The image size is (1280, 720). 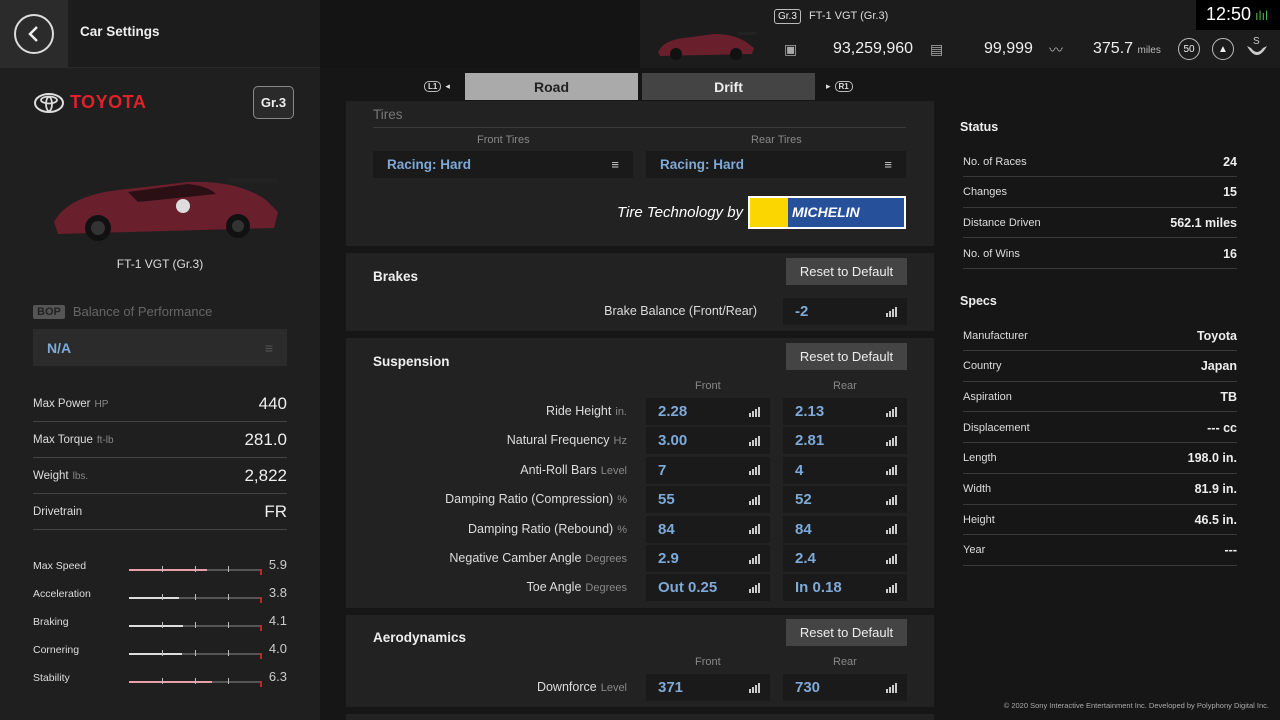 What do you see at coordinates (435, 86) in the screenshot?
I see `prev-tab-hint: L1 ◂` at bounding box center [435, 86].